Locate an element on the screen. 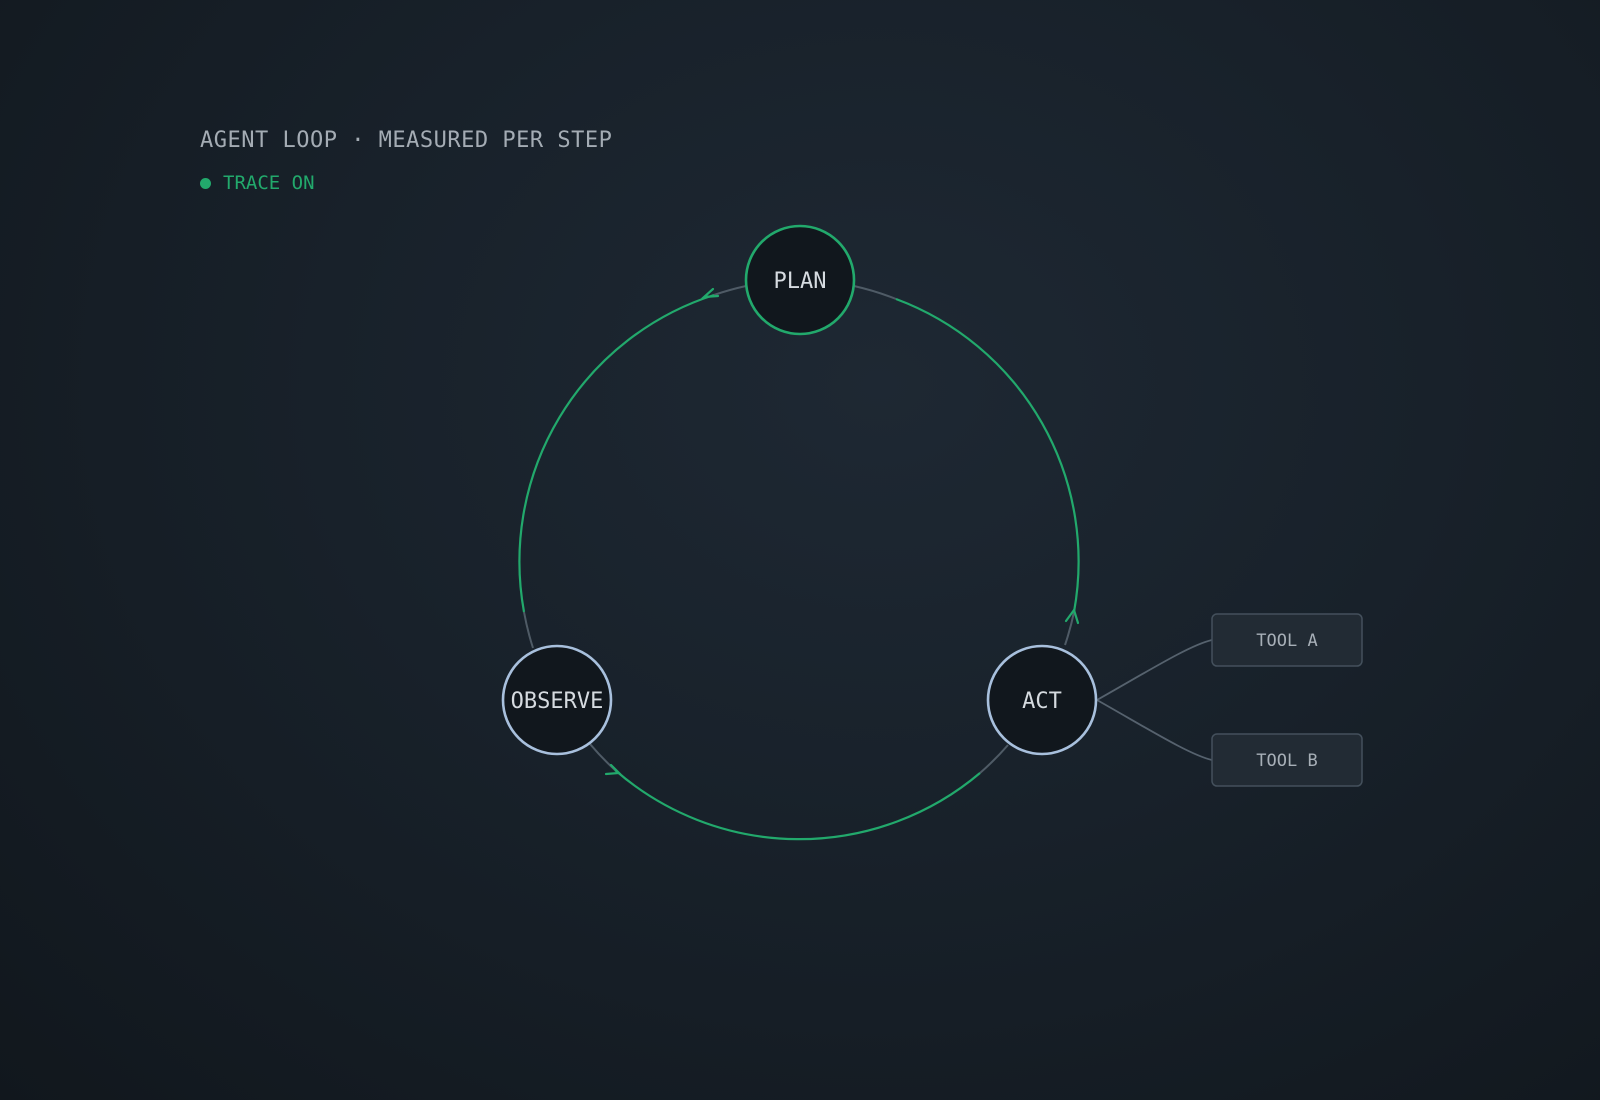  node-act-label: ACT is located at coordinates (1042, 701).